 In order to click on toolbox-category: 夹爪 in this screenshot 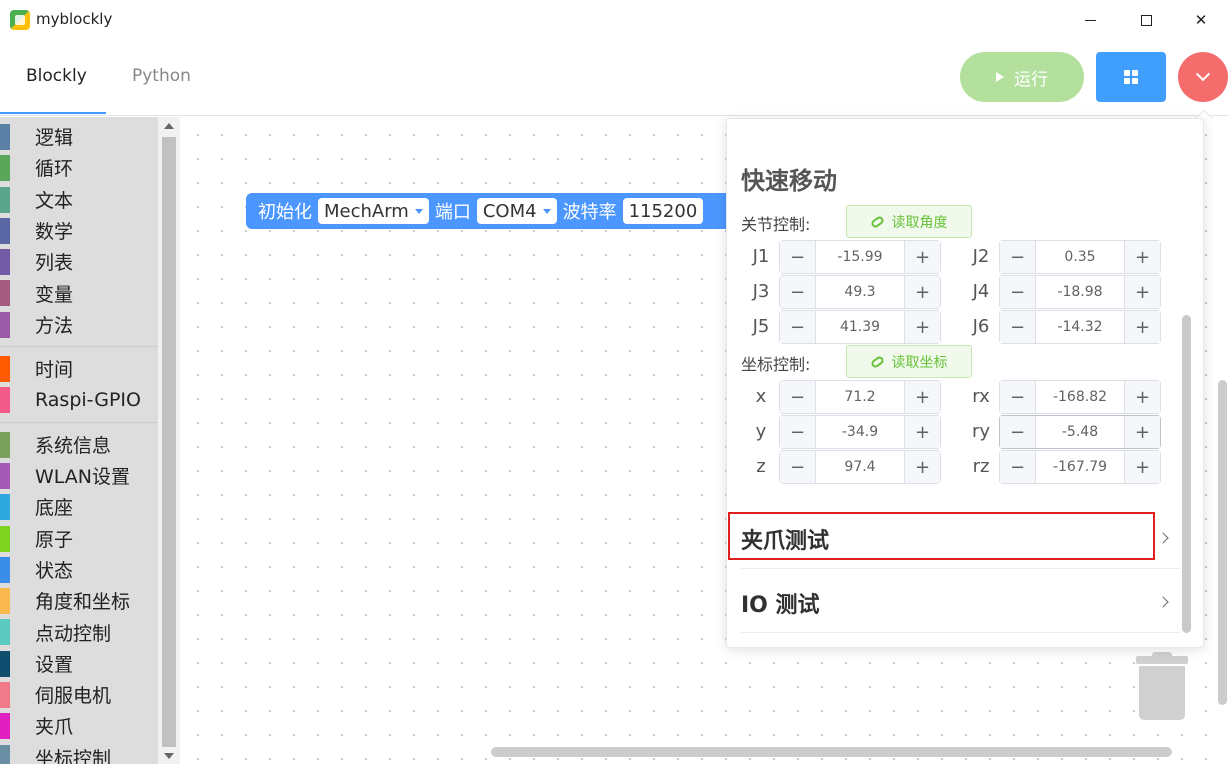, I will do `click(79, 725)`.